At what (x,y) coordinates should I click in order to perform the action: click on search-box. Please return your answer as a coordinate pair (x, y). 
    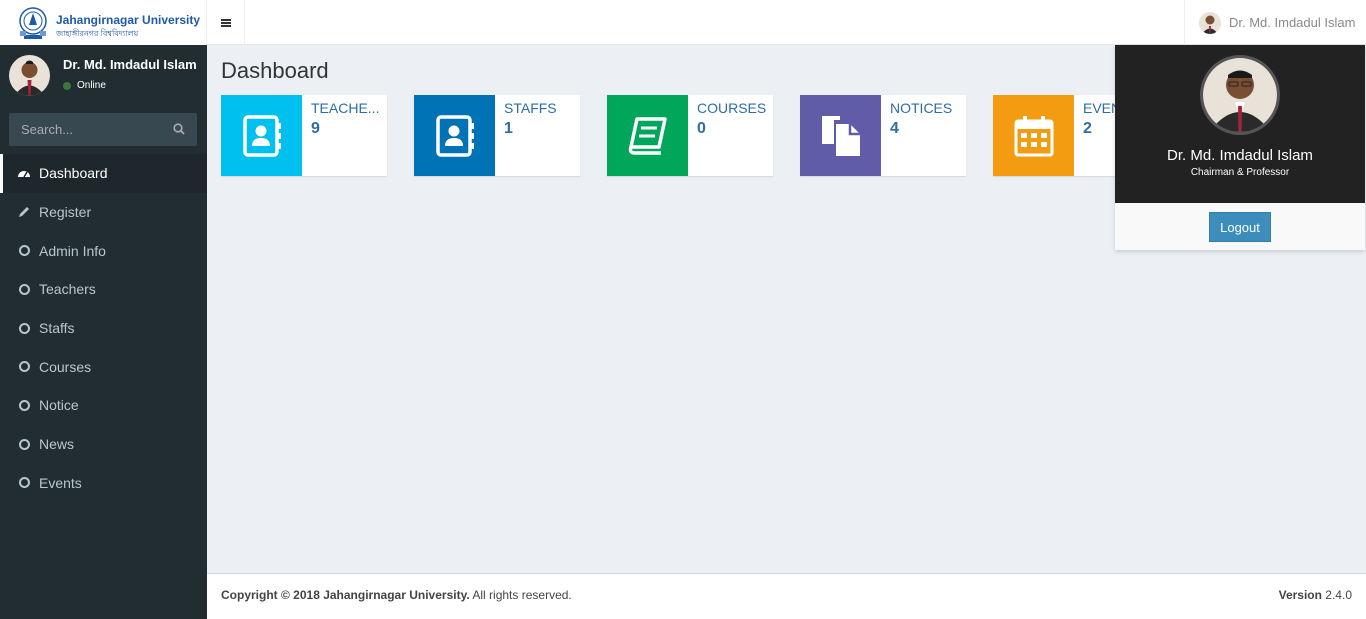
    Looking at the image, I should click on (103, 129).